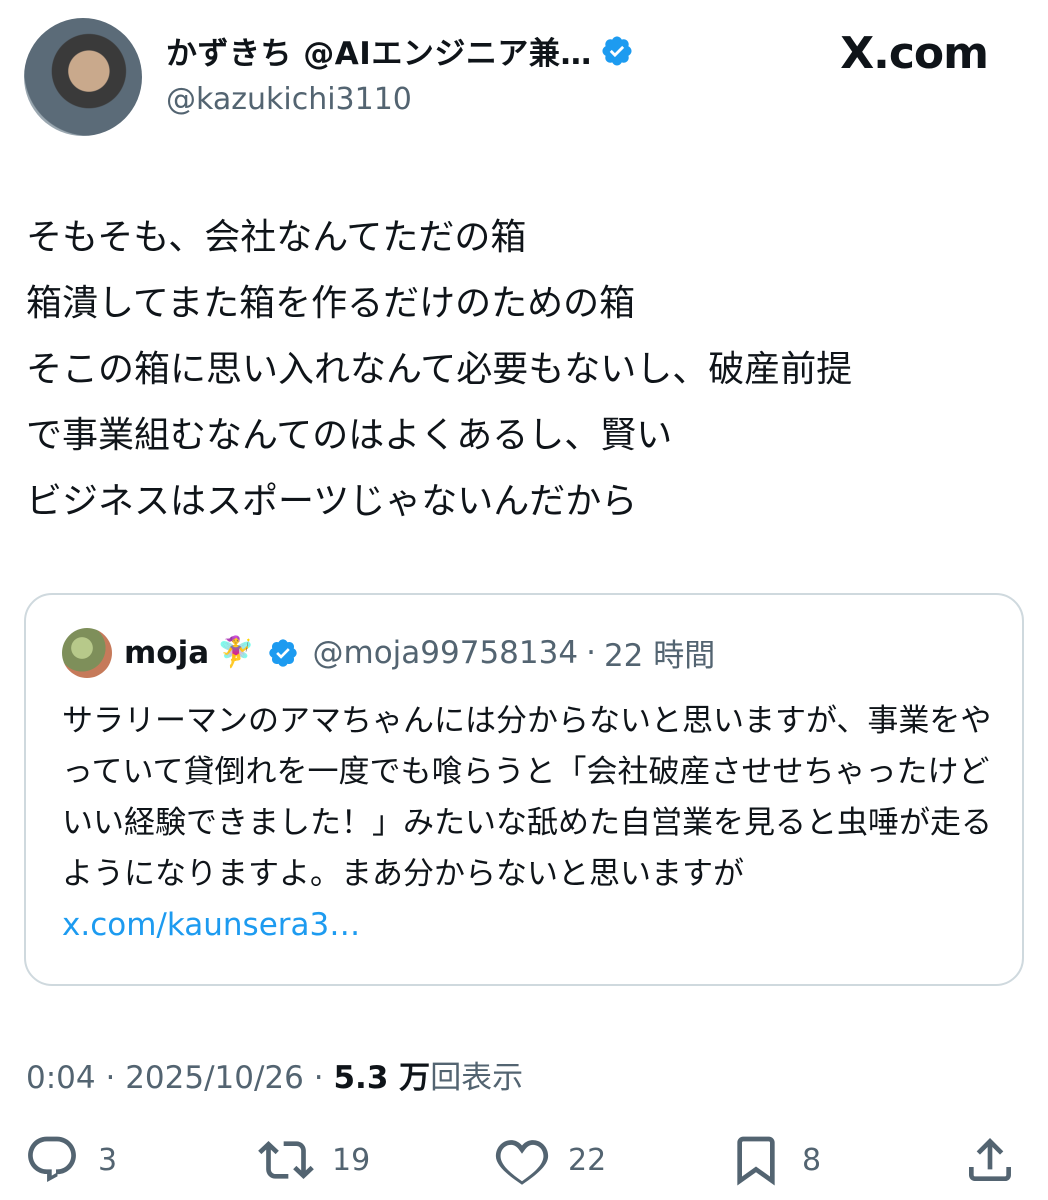 This screenshot has width=1048, height=1200. What do you see at coordinates (756, 1161) in the screenshot?
I see `bookmark-icon` at bounding box center [756, 1161].